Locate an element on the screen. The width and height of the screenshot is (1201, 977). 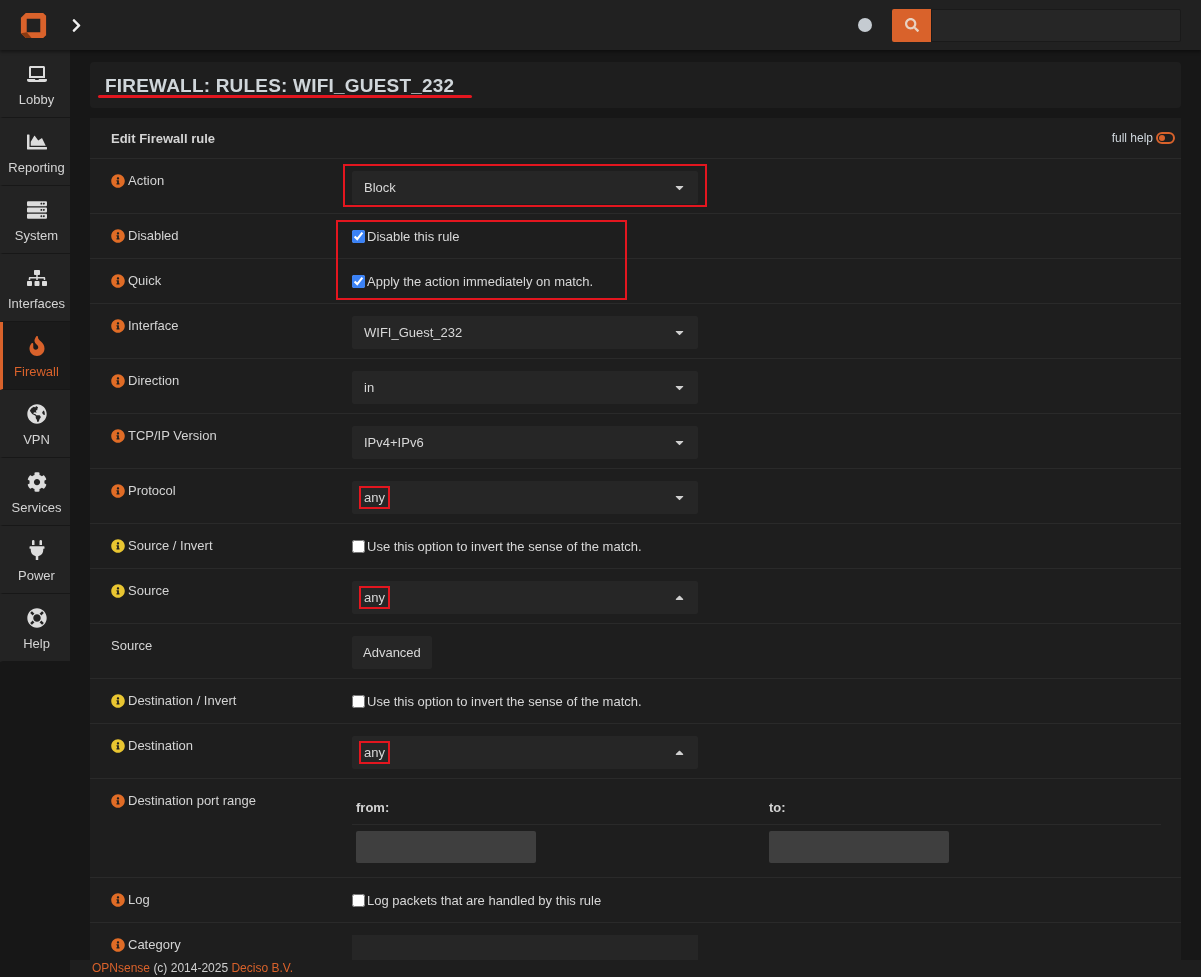
field-label: Disabled is located at coordinates (153, 235).